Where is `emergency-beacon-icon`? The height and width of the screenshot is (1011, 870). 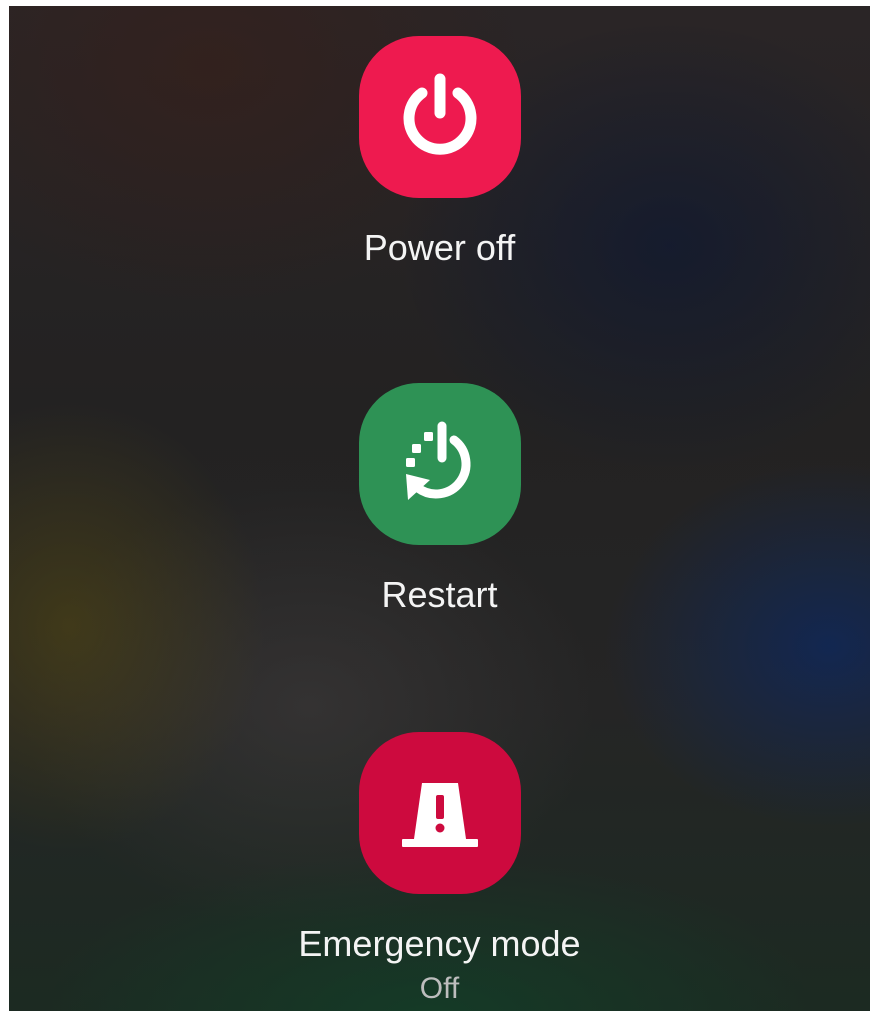
emergency-beacon-icon is located at coordinates (439, 815).